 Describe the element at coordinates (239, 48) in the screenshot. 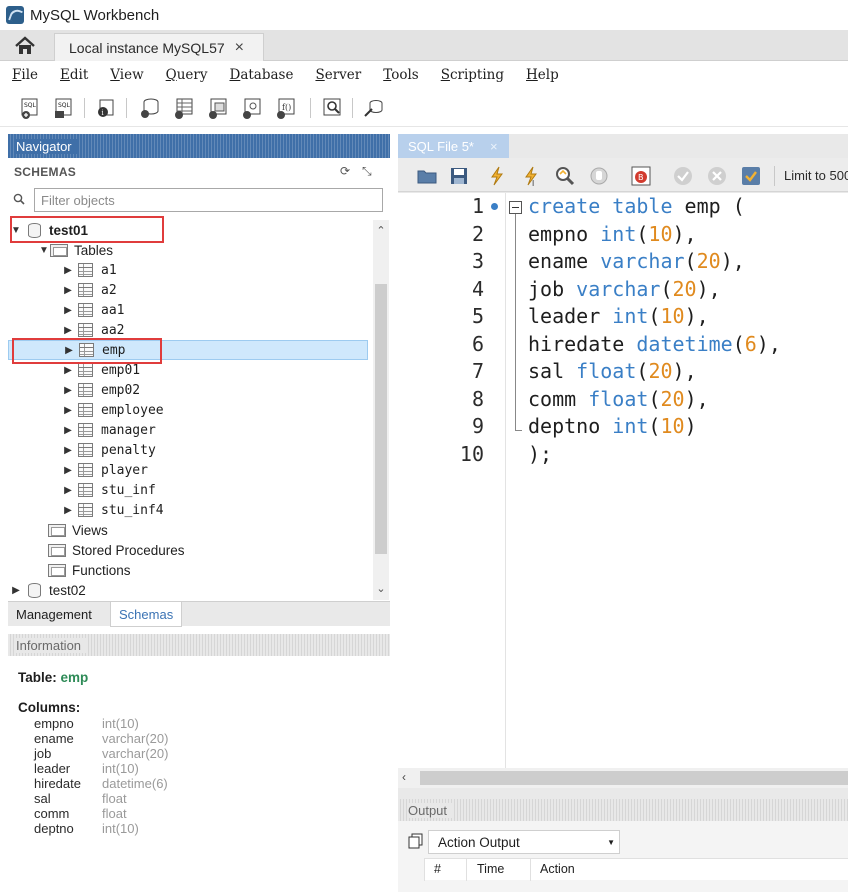

I see `close-tab-icon: ×` at that location.